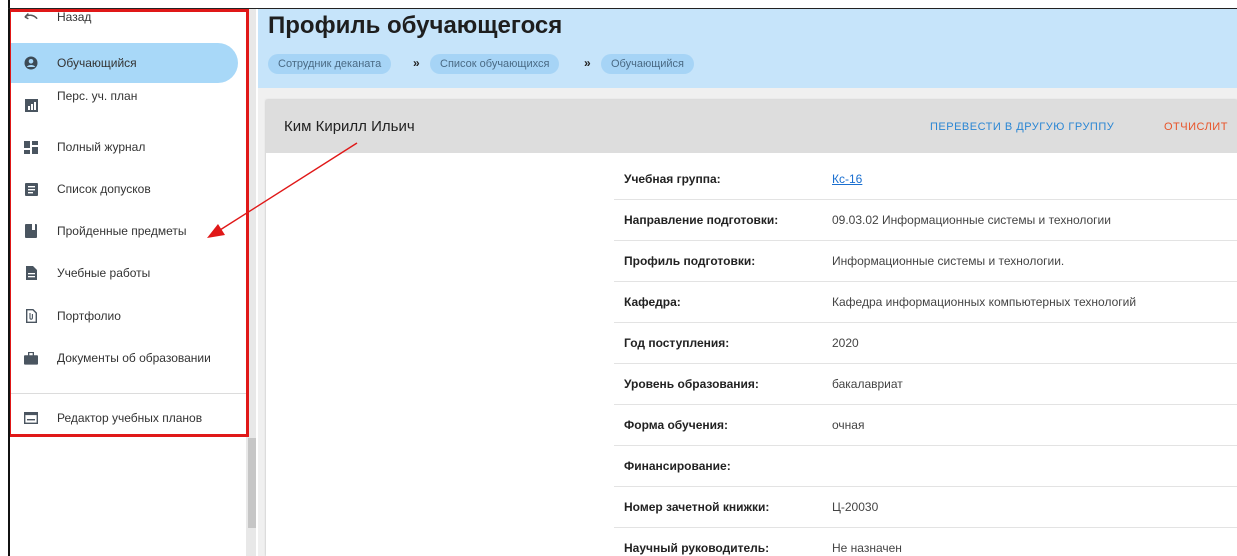 The image size is (1237, 556). I want to click on field-value: Информационные системы и технологии., so click(948, 261).